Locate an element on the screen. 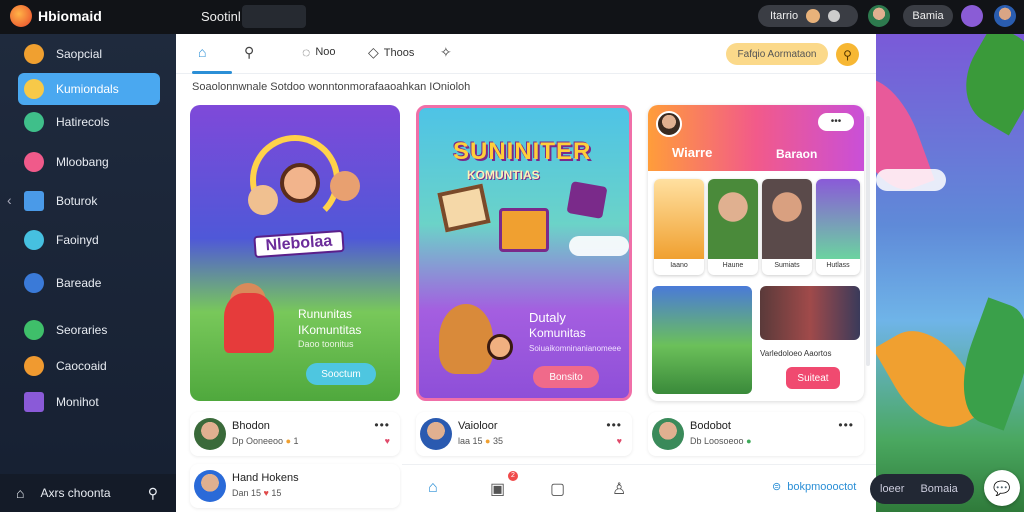 The image size is (1024, 512). sidebar-item-8: Caocoaid is located at coordinates (89, 366).